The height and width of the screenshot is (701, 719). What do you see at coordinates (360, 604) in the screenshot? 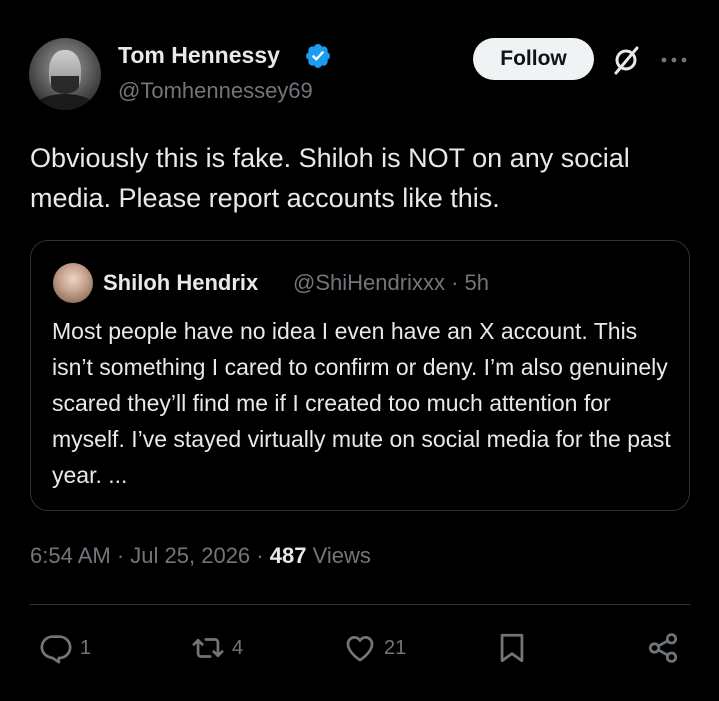
I see `divider` at bounding box center [360, 604].